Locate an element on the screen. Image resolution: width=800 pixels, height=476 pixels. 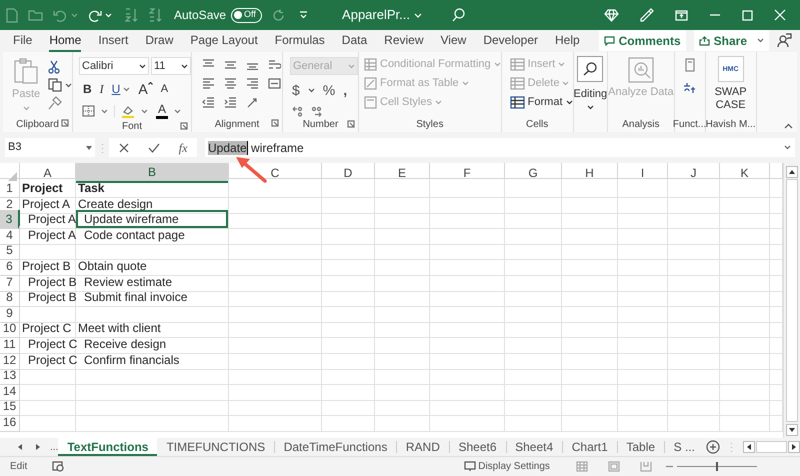
cells-menu-button: Format is located at coordinates (541, 102).